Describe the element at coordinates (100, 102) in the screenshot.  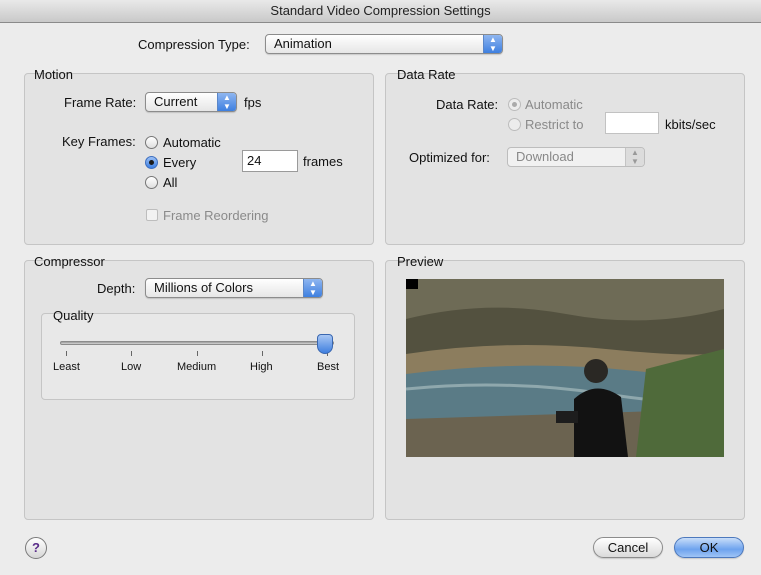
I see `frame-rate-label: Frame Rate:` at that location.